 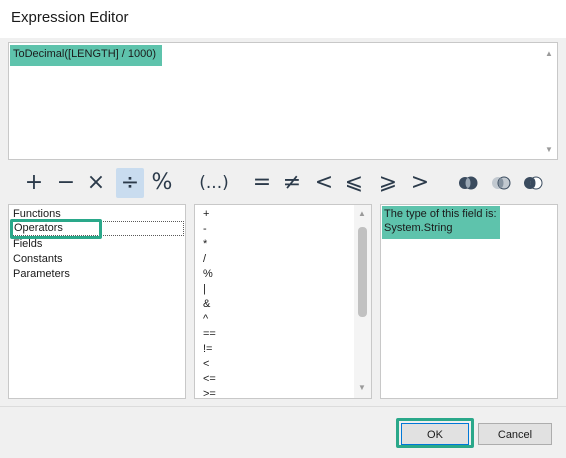 I want to click on less-than-icon: <, so click(x=324, y=183).